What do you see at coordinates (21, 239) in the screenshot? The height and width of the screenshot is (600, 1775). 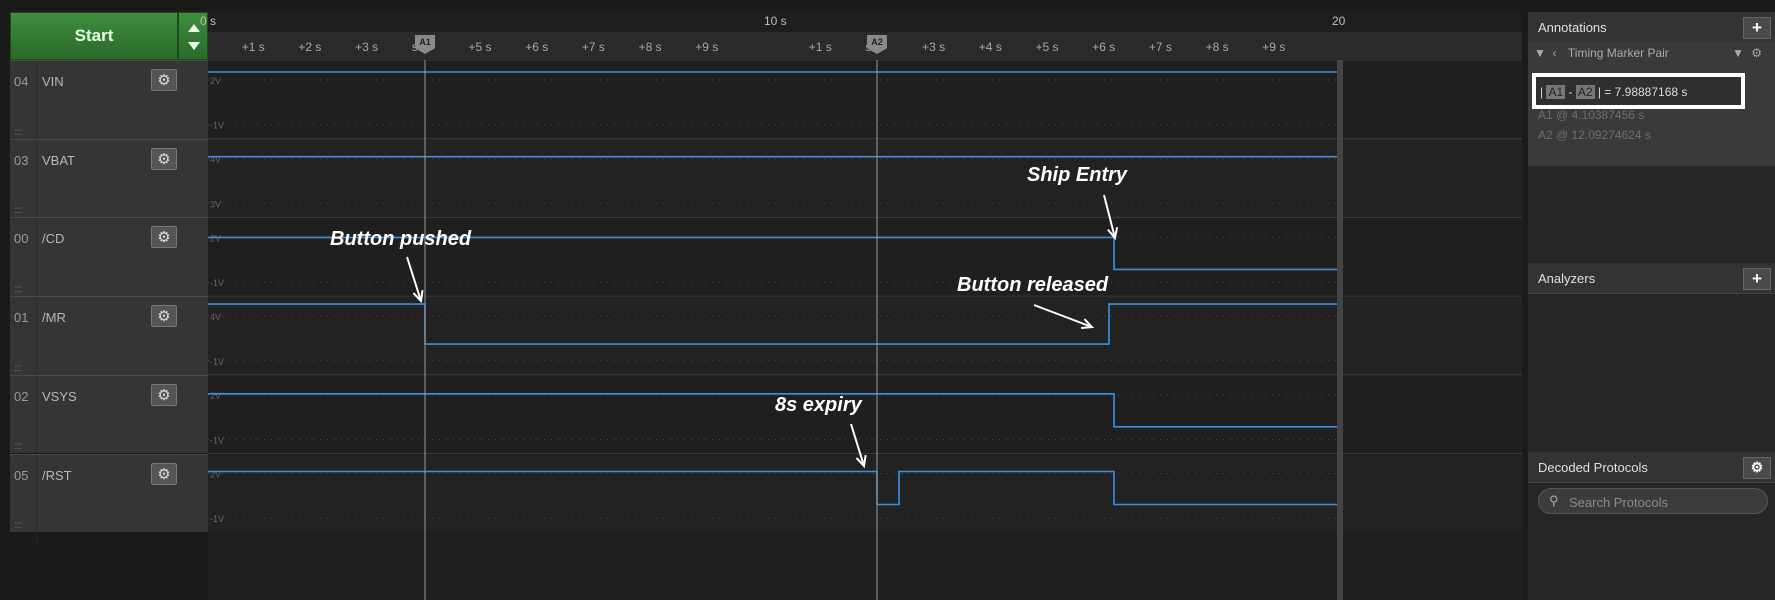 I see `channel-number: 00` at bounding box center [21, 239].